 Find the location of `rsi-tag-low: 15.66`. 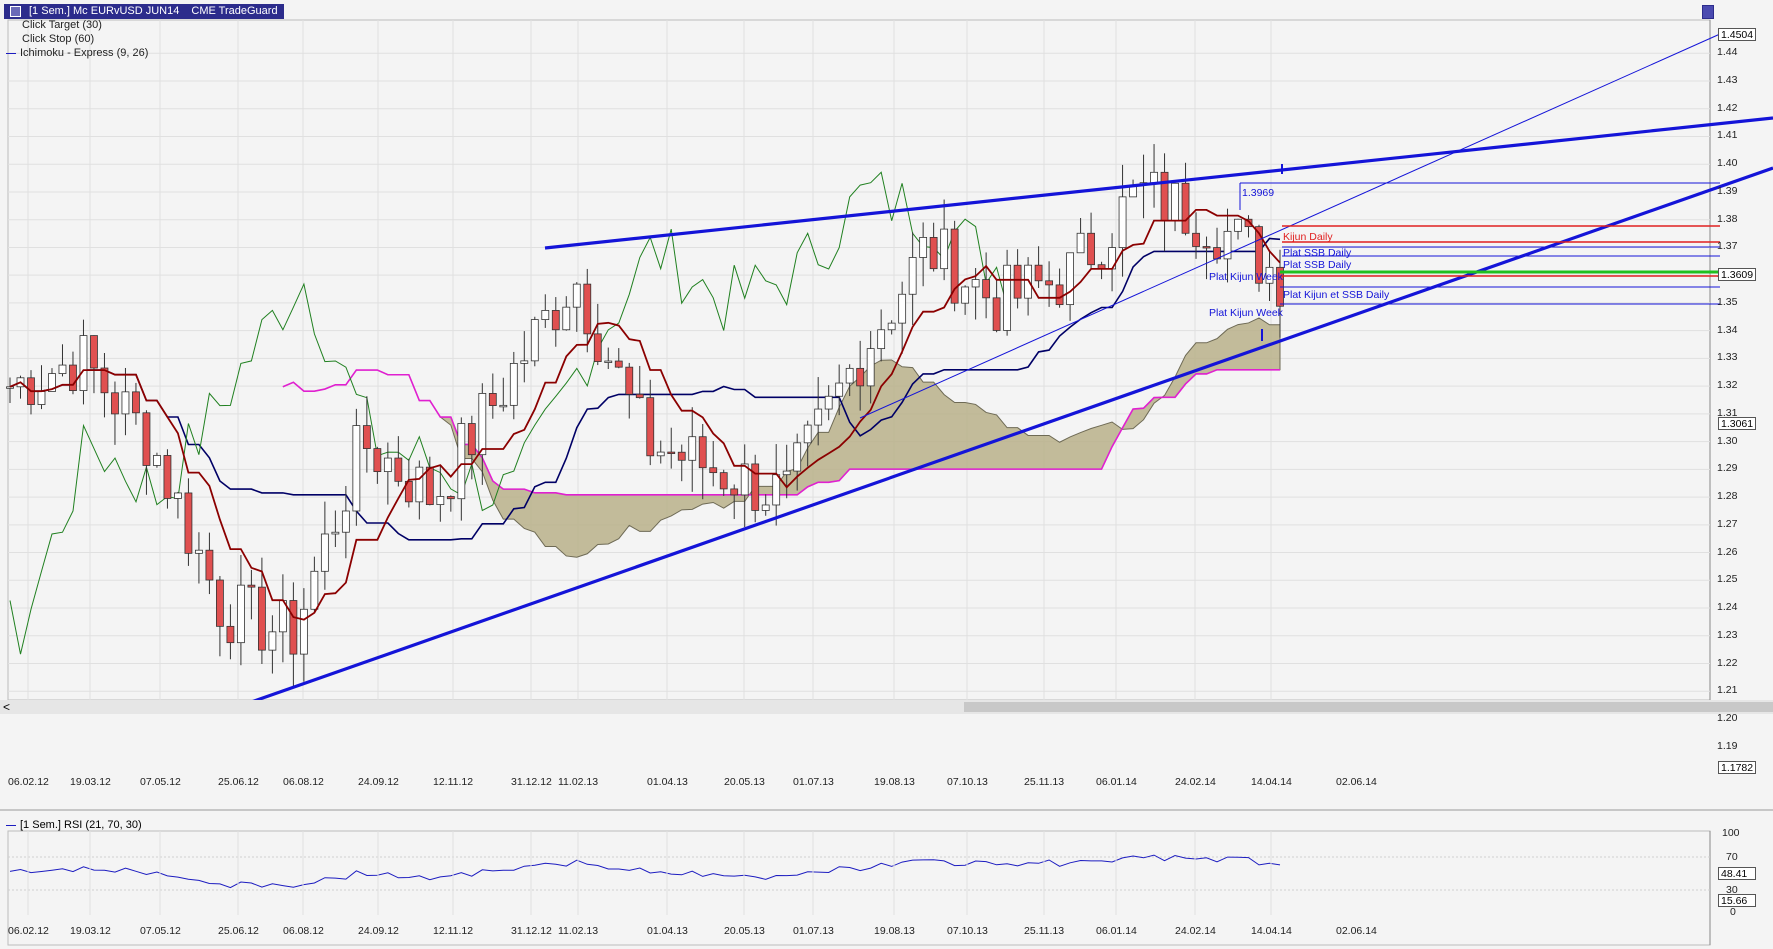

rsi-tag-low: 15.66 is located at coordinates (1737, 900).